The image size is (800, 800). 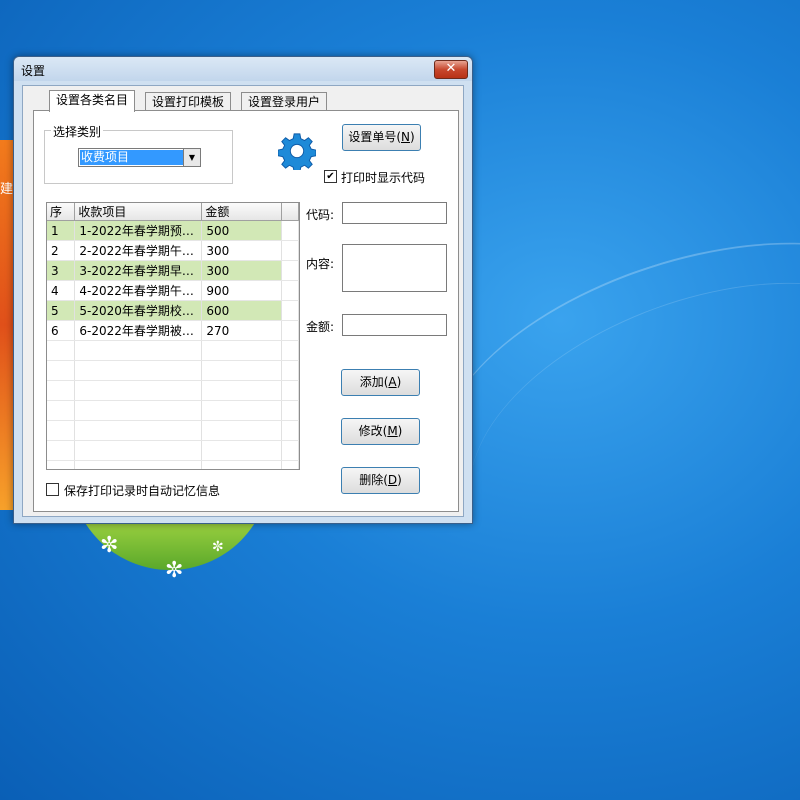 I want to click on content-textarea, so click(x=394, y=268).